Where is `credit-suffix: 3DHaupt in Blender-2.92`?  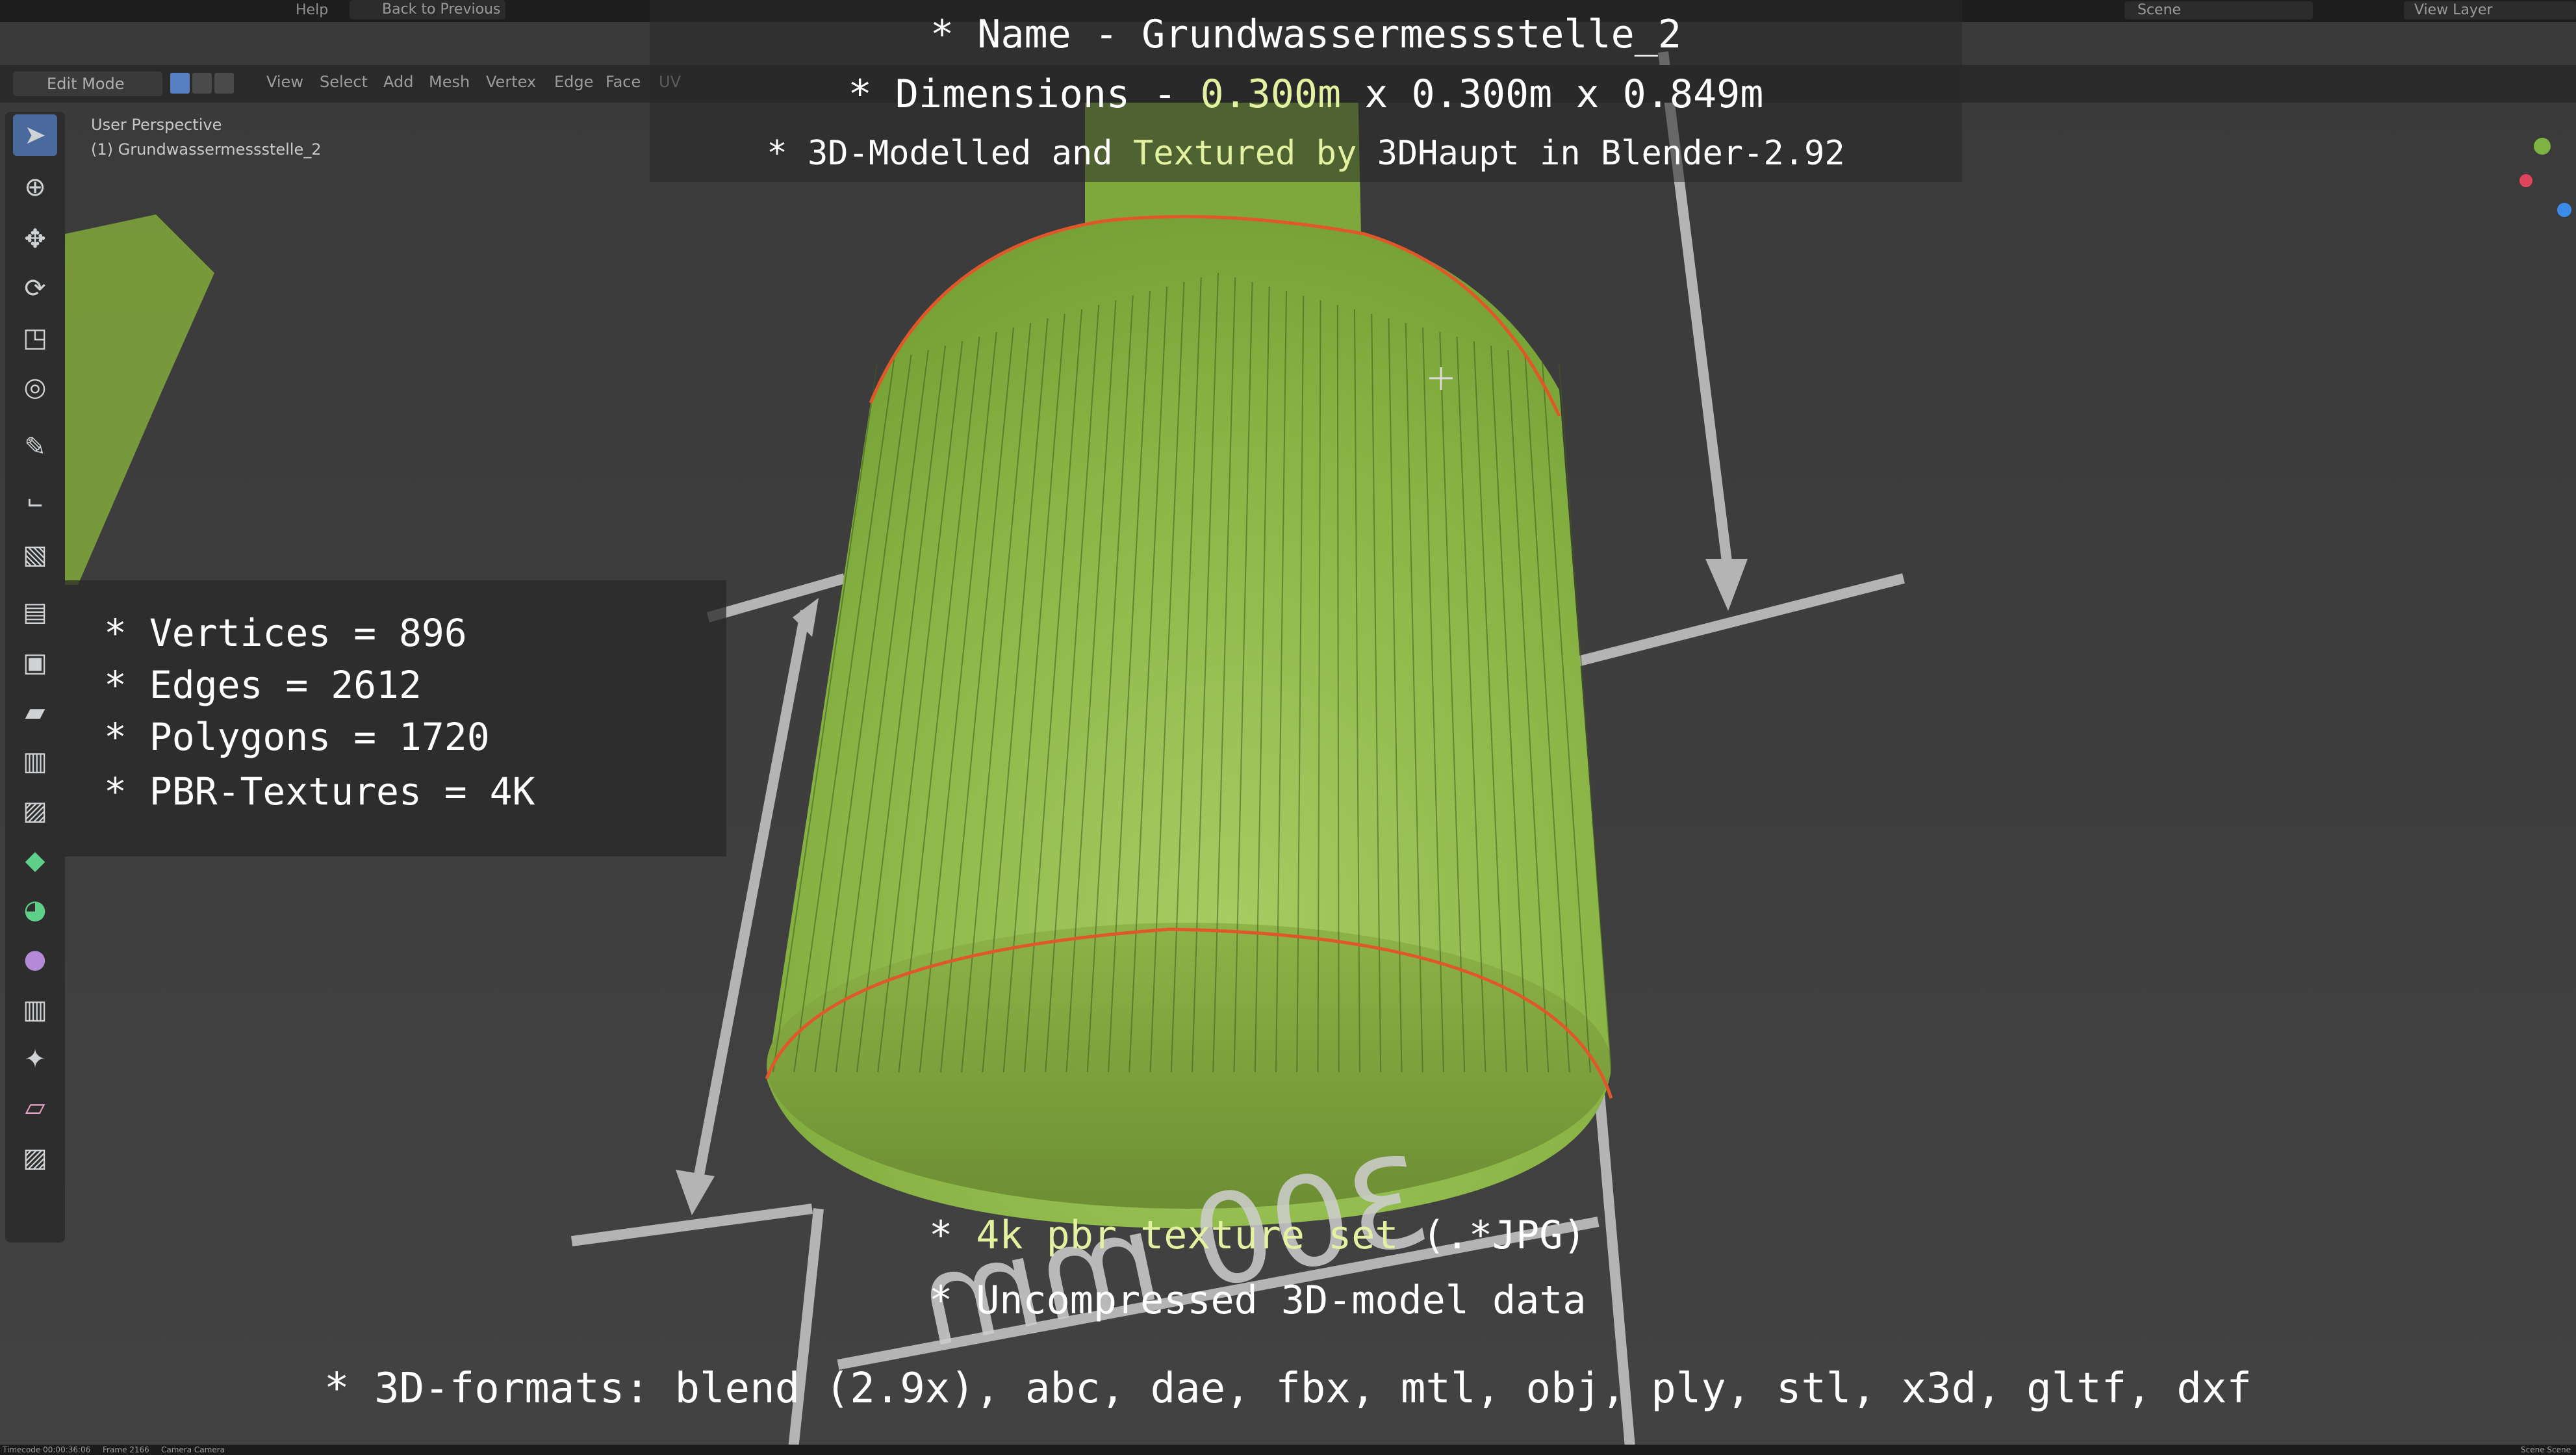 credit-suffix: 3DHaupt in Blender-2.92 is located at coordinates (1601, 154).